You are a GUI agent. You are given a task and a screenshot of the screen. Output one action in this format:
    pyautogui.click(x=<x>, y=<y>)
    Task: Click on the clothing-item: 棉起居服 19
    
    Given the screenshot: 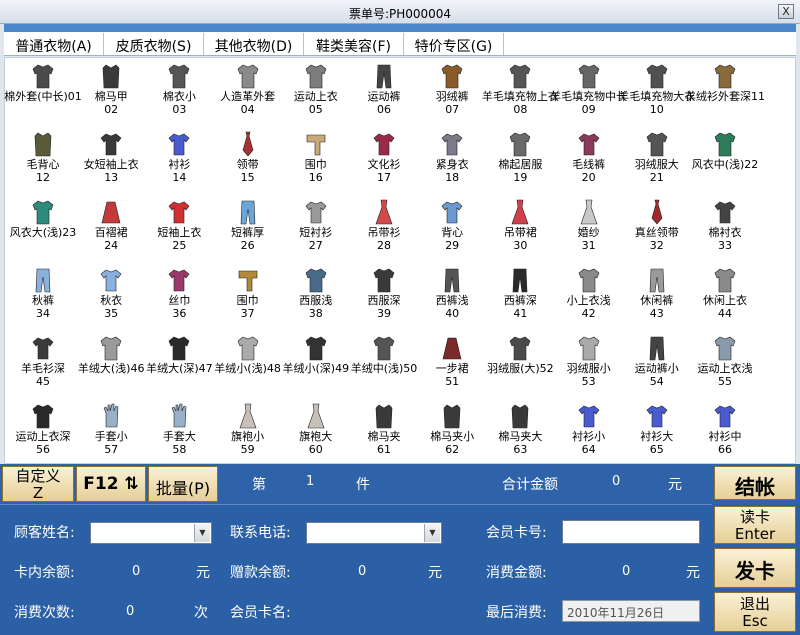 What is the action you would take?
    pyautogui.click(x=520, y=158)
    